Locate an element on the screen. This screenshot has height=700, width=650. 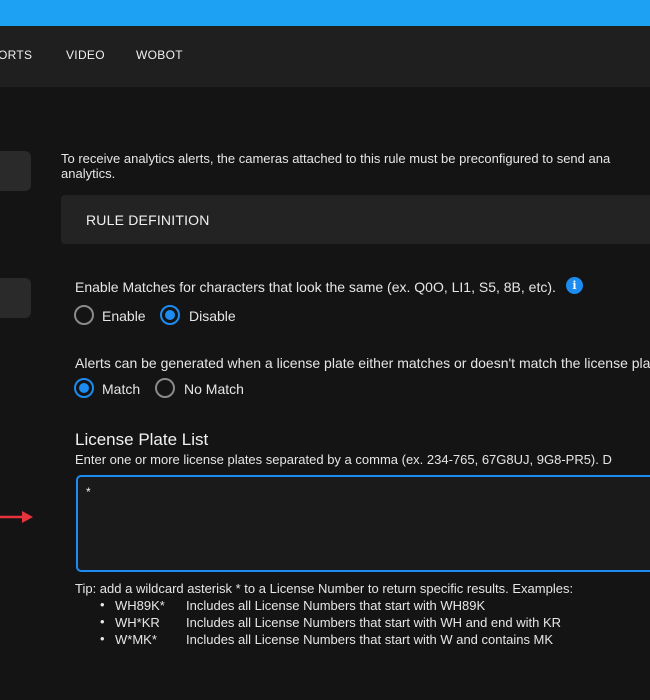
rule-definition-label: RULE DEFINITION is located at coordinates (148, 220).